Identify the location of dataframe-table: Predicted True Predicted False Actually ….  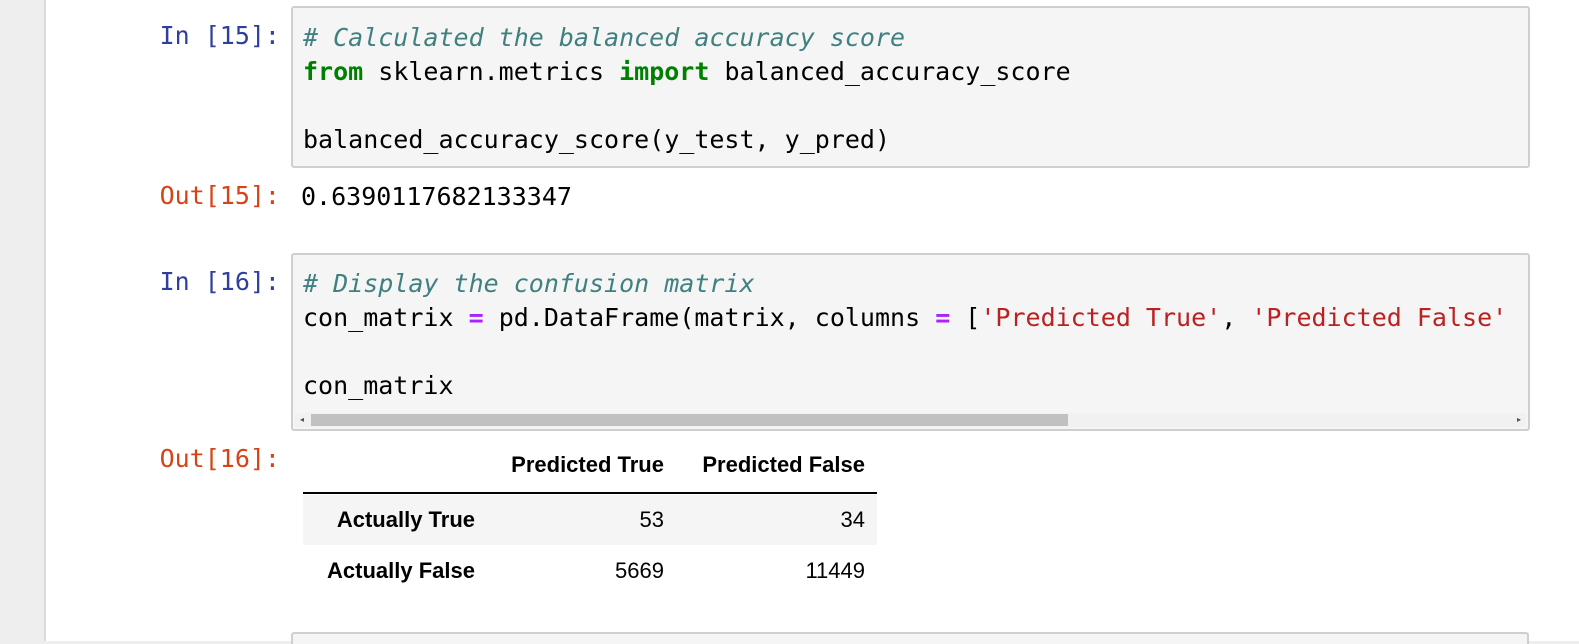
(590, 519).